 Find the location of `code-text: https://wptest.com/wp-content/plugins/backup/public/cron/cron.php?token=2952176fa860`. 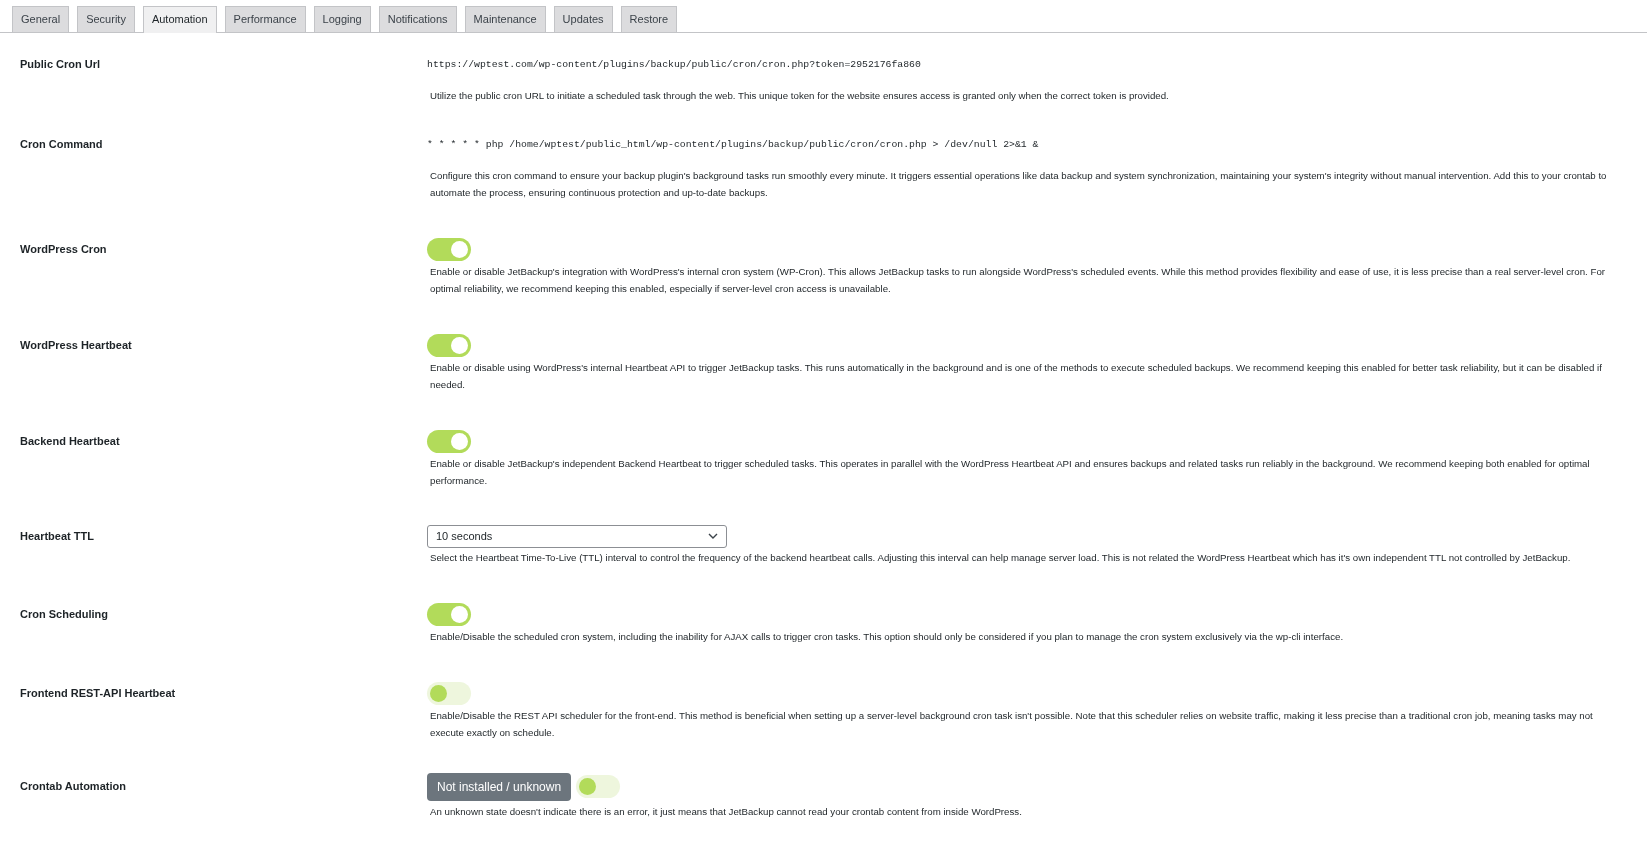

code-text: https://wptest.com/wp-content/plugins/backup/public/cron/cron.php?token=2952176fa860 is located at coordinates (674, 64).